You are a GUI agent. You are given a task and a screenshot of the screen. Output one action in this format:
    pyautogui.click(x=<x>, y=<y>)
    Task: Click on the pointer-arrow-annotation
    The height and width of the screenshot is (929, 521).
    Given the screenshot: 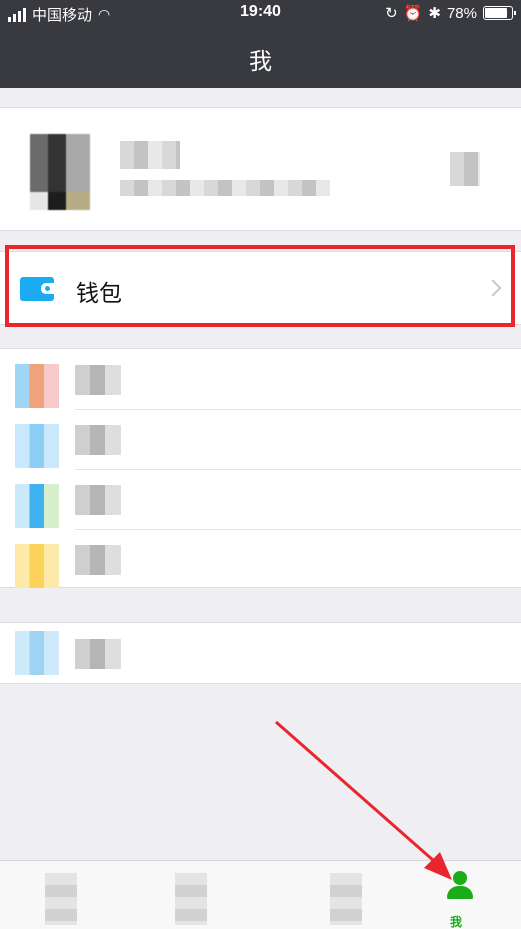 What is the action you would take?
    pyautogui.click(x=363, y=800)
    